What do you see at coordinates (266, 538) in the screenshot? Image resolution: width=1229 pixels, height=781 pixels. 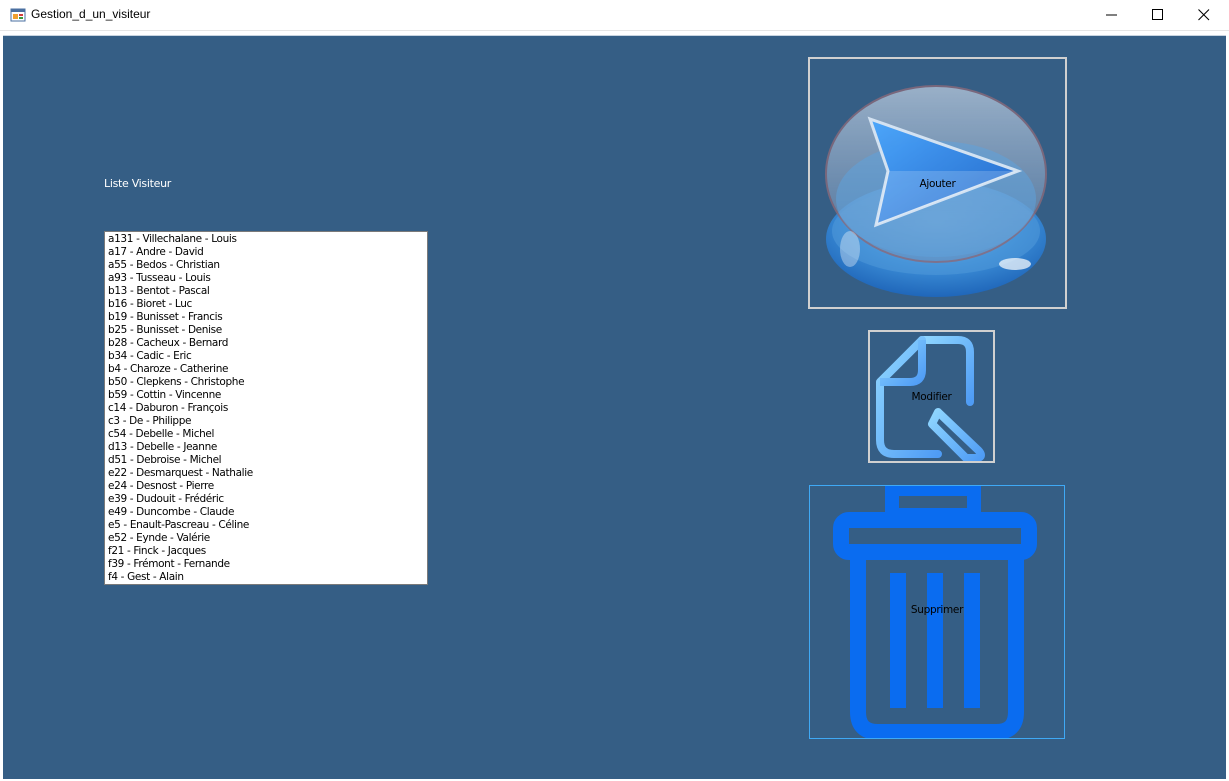 I see `list-item: e52 - Eynde - Valérie` at bounding box center [266, 538].